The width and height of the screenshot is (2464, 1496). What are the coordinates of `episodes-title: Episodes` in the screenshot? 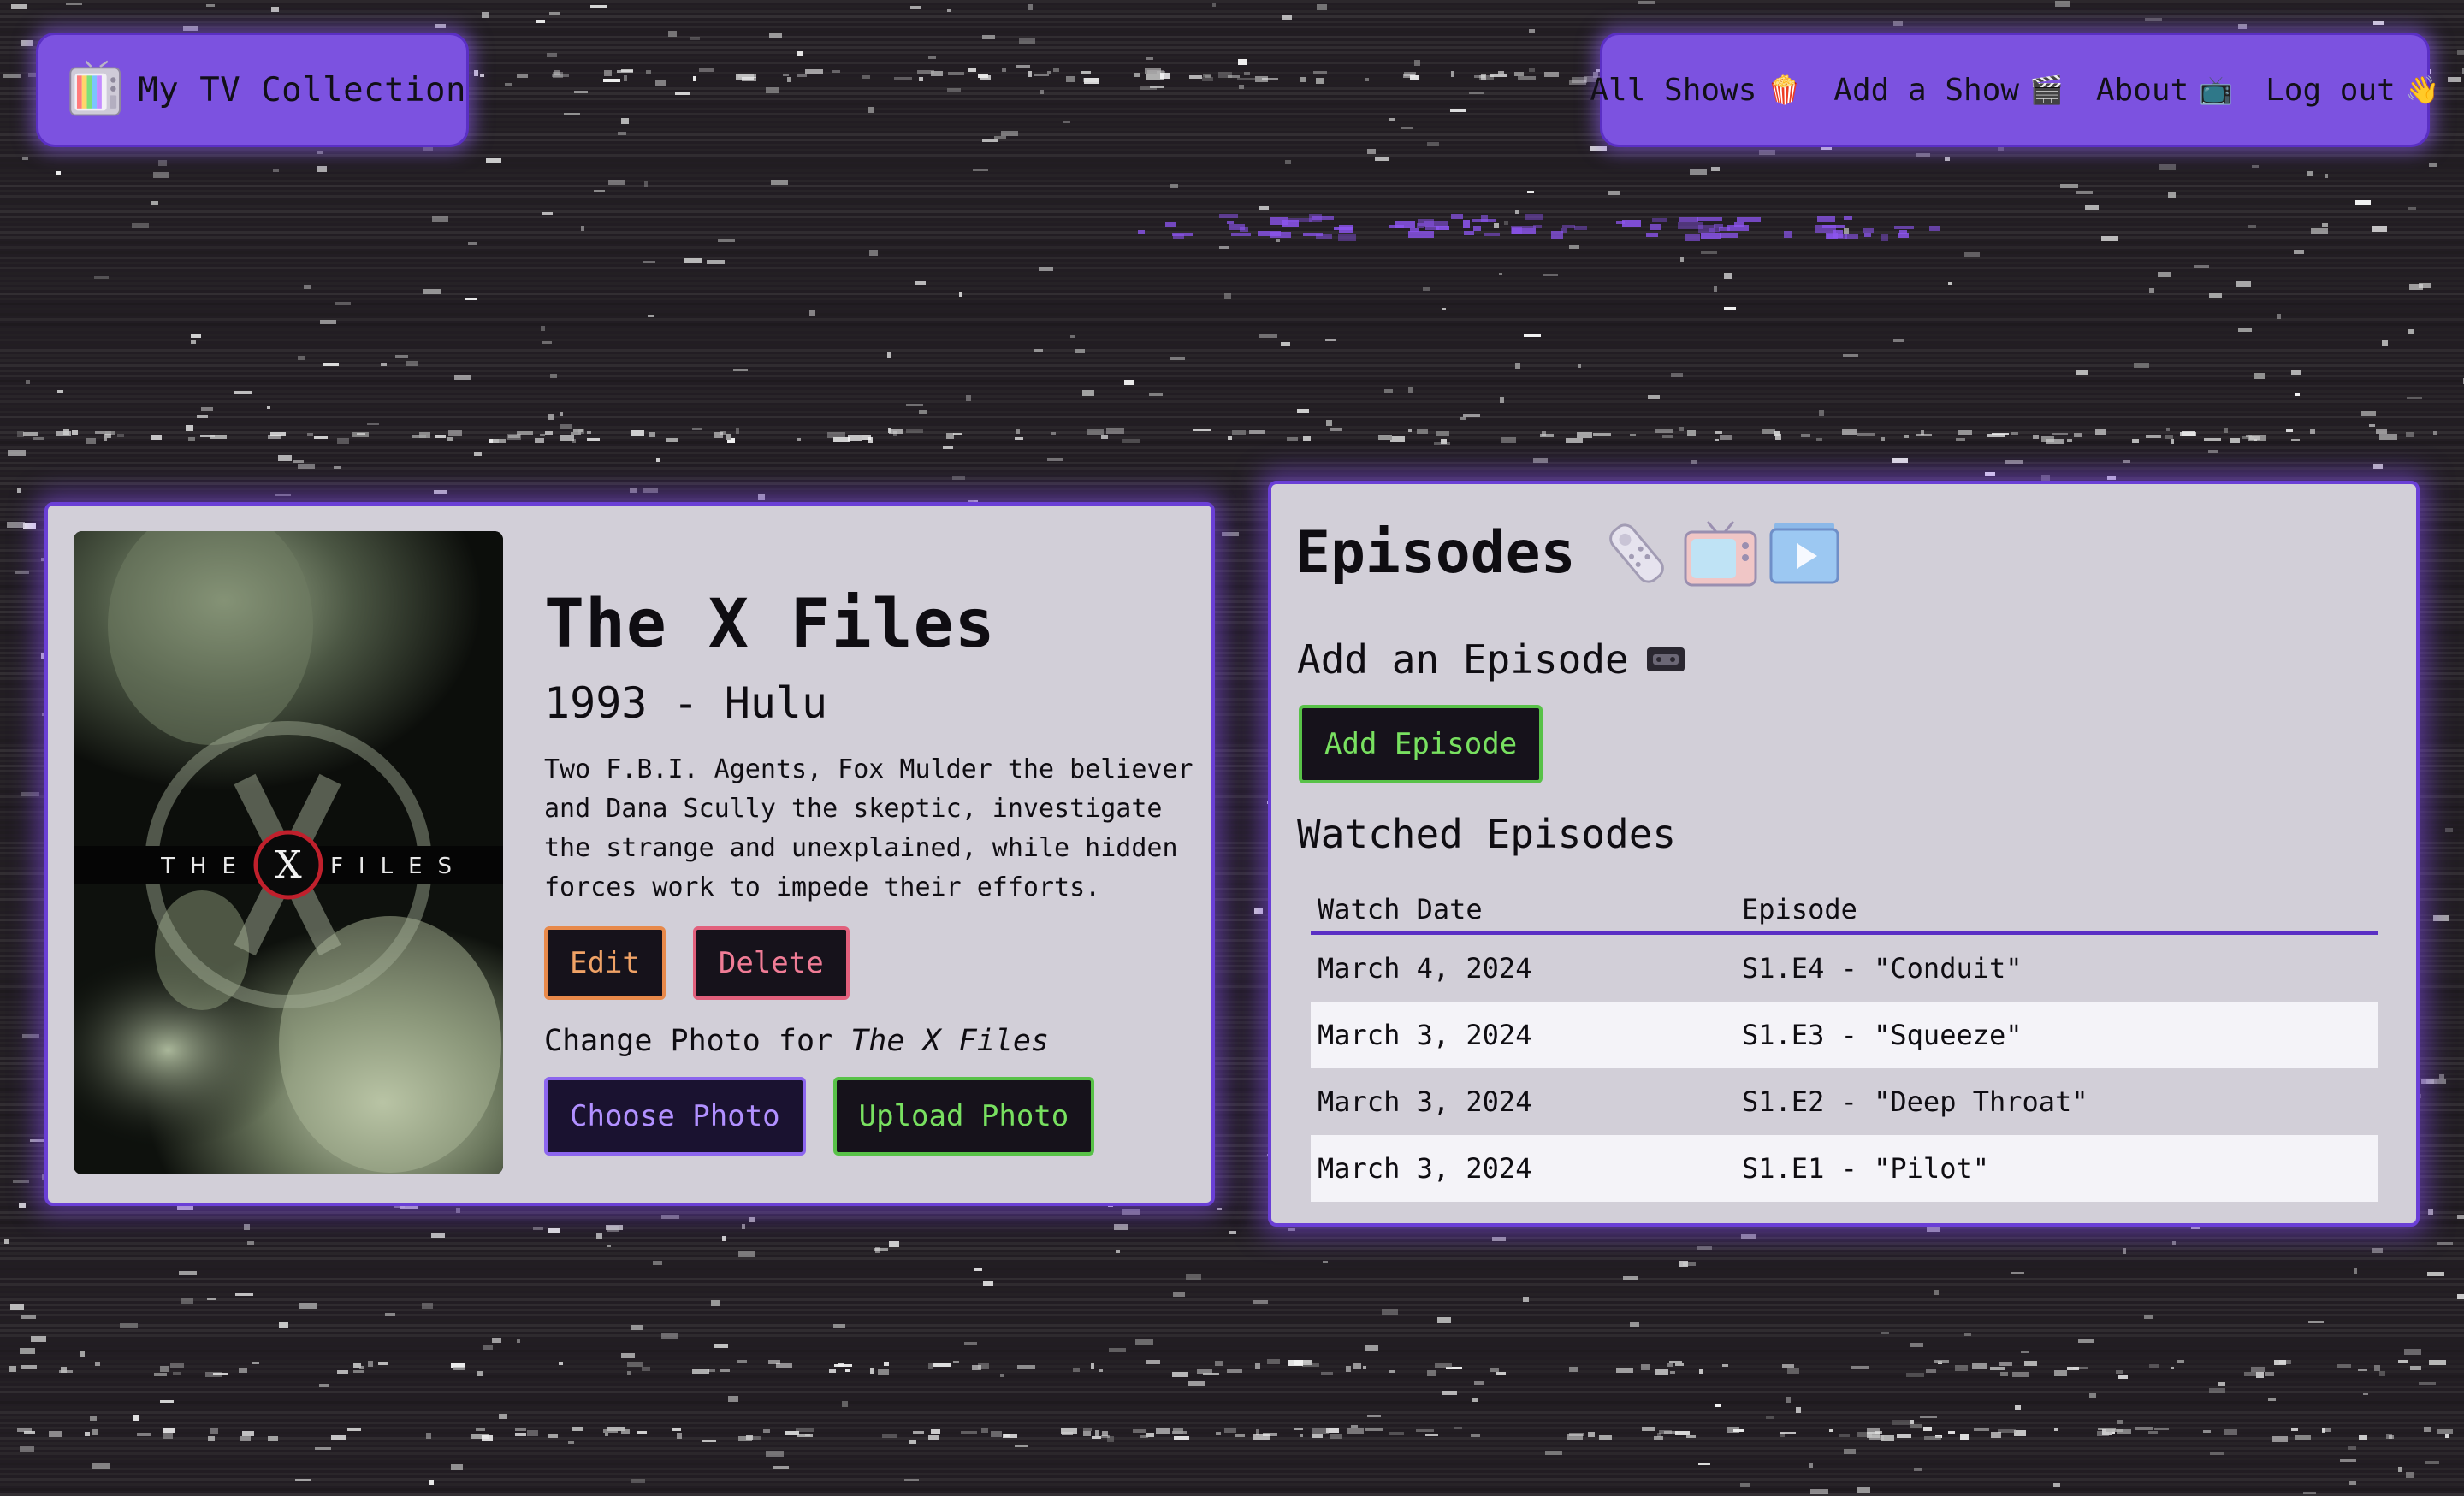 It's located at (1435, 553).